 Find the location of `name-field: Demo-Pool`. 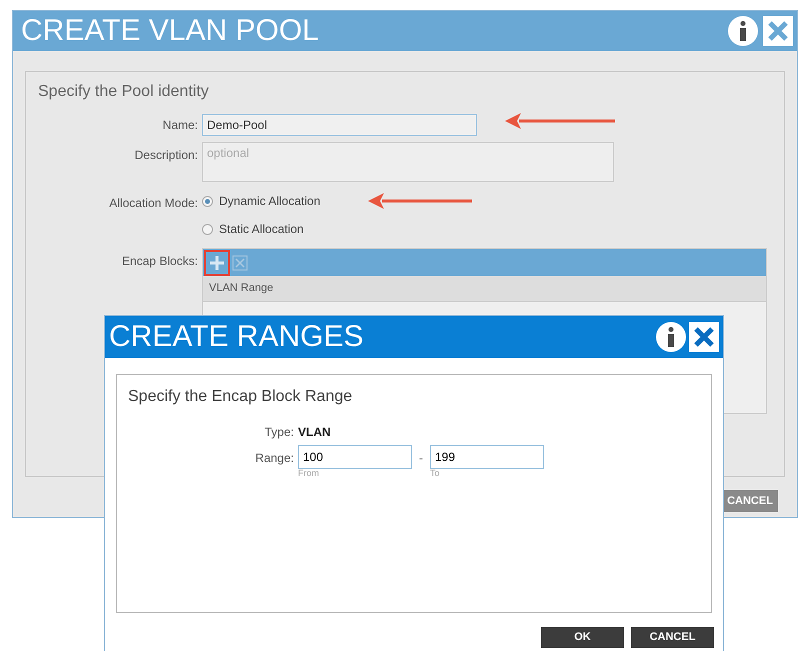

name-field: Demo-Pool is located at coordinates (339, 125).